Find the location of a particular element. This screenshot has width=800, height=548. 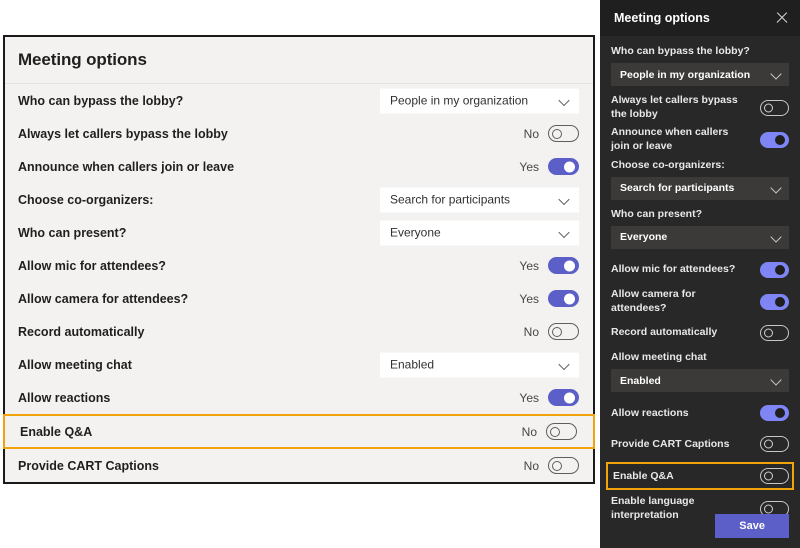

close-icon is located at coordinates (782, 18).